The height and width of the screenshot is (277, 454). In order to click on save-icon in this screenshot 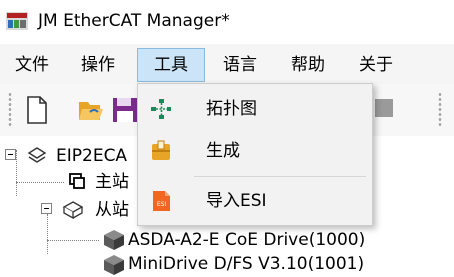, I will do `click(125, 110)`.